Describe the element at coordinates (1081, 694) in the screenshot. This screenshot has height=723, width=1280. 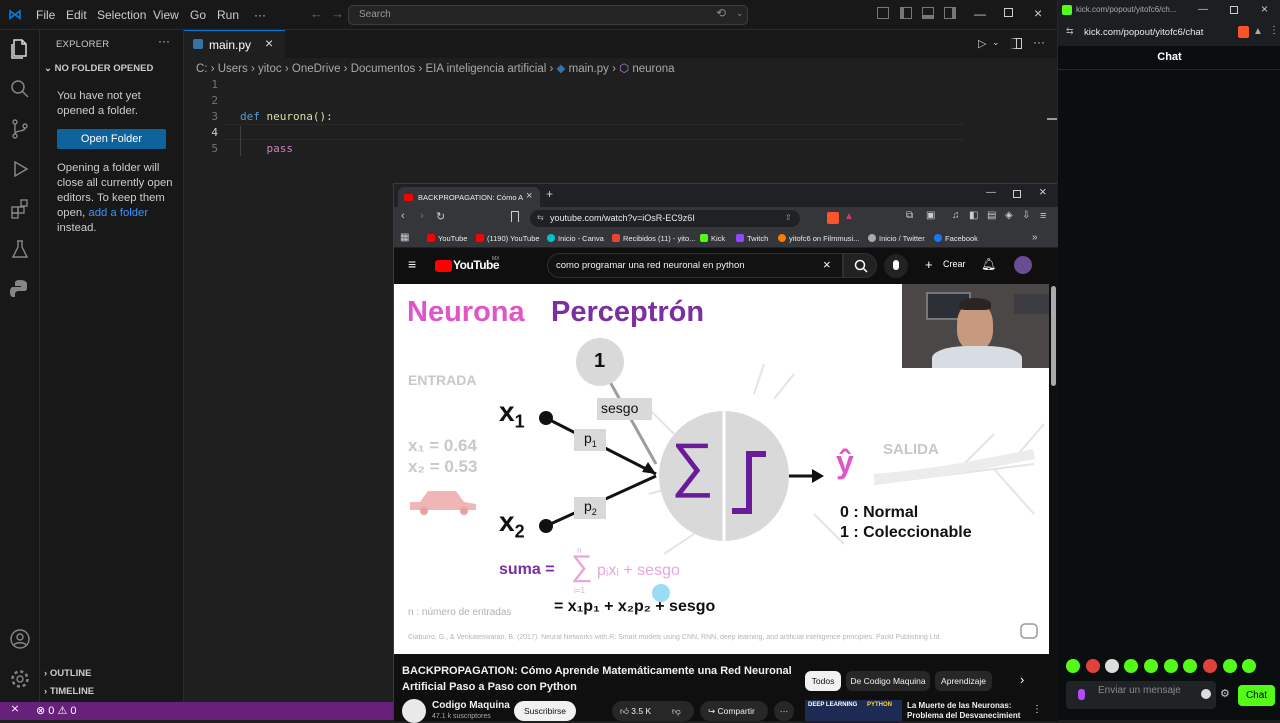
I see `microphone-icon` at that location.